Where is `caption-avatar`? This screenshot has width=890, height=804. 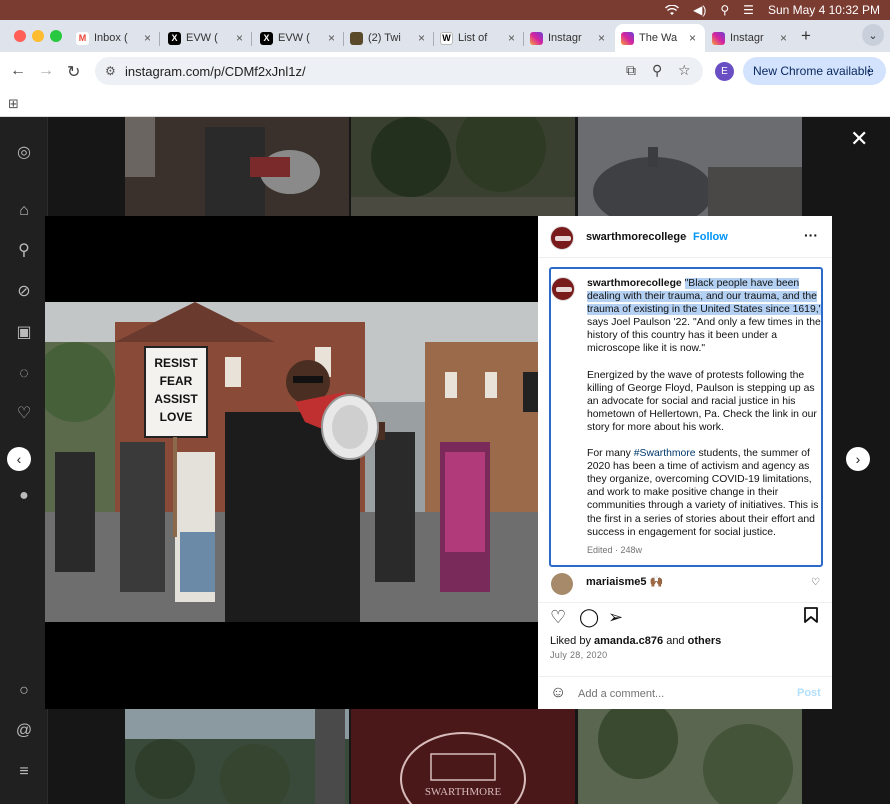 caption-avatar is located at coordinates (563, 289).